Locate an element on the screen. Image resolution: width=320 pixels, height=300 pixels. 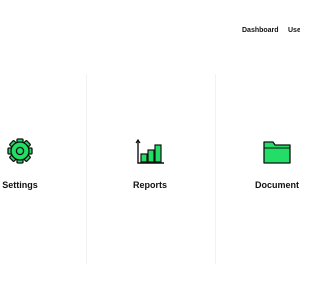
settings-label: Settings is located at coordinates (20, 185).